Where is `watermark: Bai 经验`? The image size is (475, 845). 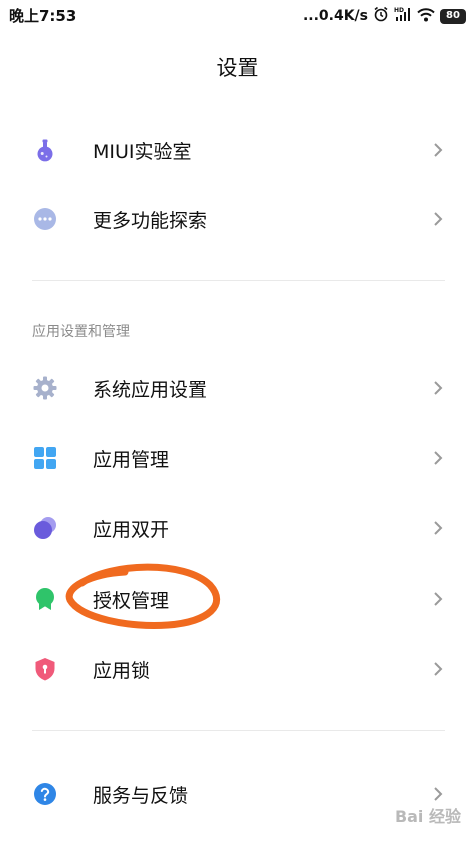 watermark: Bai 经验 is located at coordinates (427, 816).